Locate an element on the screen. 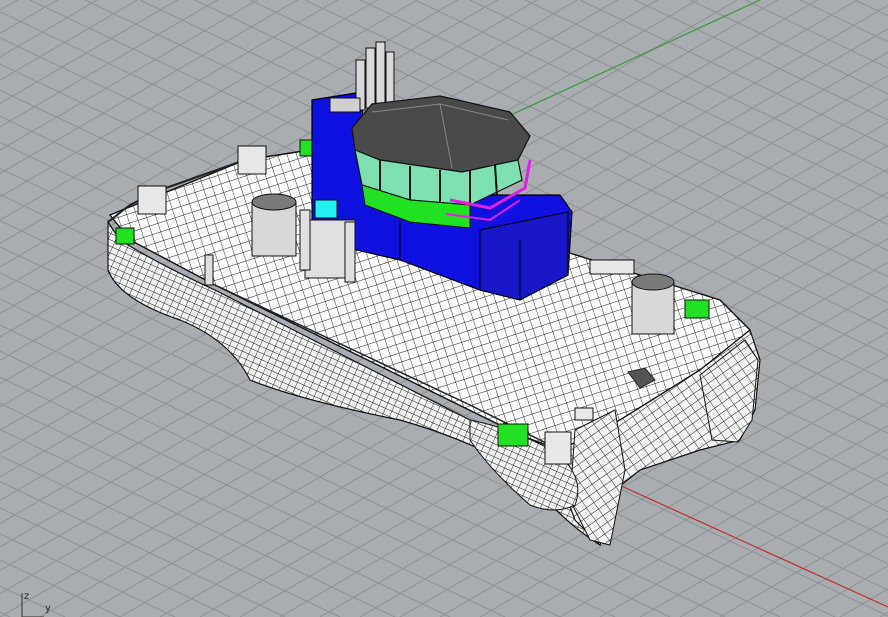  mast-box is located at coordinates (345, 105).